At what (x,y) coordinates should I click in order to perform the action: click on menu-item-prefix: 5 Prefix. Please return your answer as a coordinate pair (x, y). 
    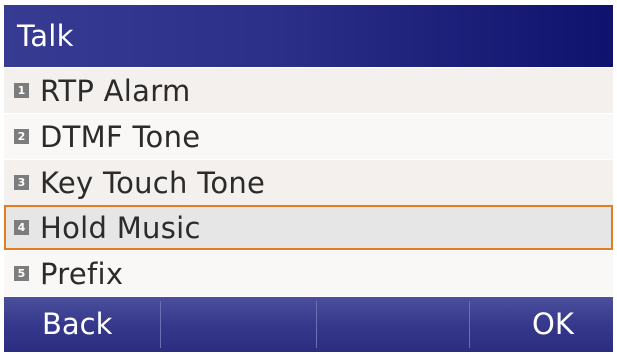
    Looking at the image, I should click on (308, 273).